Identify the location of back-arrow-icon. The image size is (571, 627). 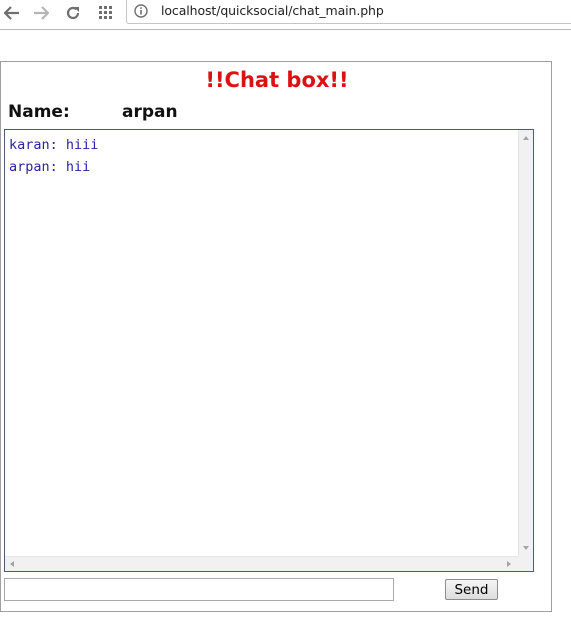
(12, 13).